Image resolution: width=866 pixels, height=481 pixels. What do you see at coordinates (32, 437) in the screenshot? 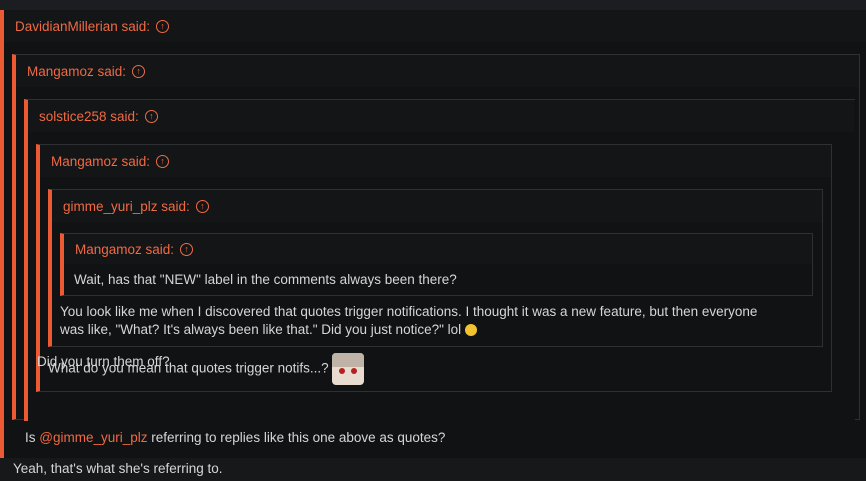
I see `quote-body-text: Is` at bounding box center [32, 437].